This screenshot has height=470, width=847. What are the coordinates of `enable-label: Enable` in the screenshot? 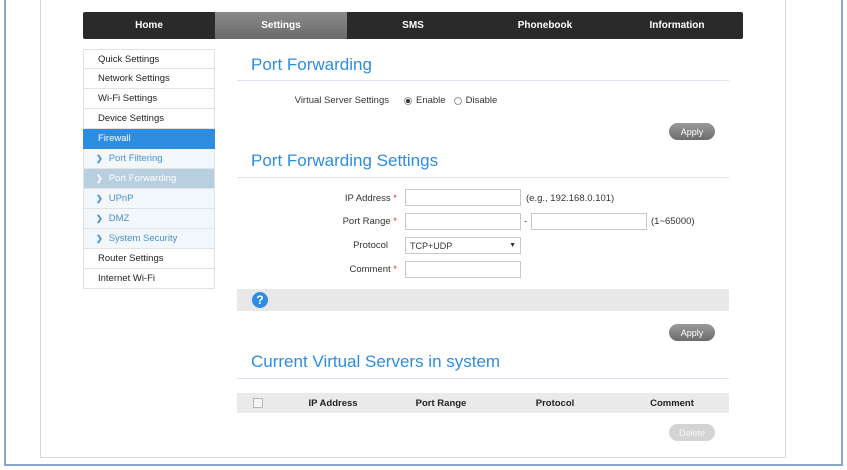 It's located at (431, 100).